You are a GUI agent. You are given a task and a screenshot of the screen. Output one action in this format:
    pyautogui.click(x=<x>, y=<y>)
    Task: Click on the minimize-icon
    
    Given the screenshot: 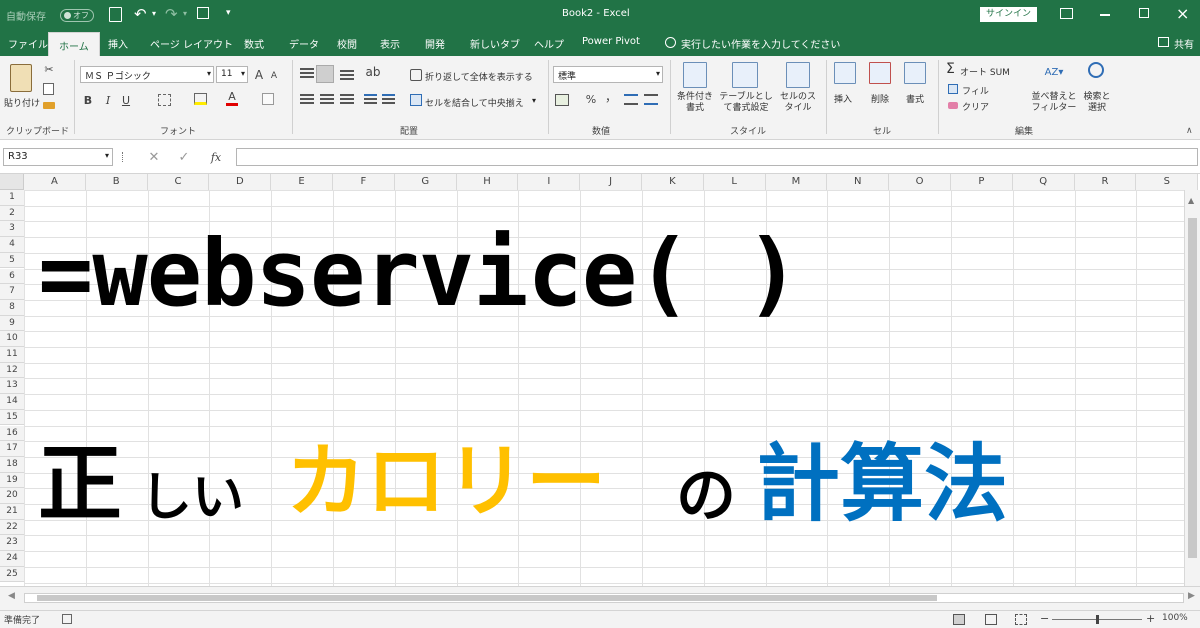 What is the action you would take?
    pyautogui.click(x=1105, y=15)
    